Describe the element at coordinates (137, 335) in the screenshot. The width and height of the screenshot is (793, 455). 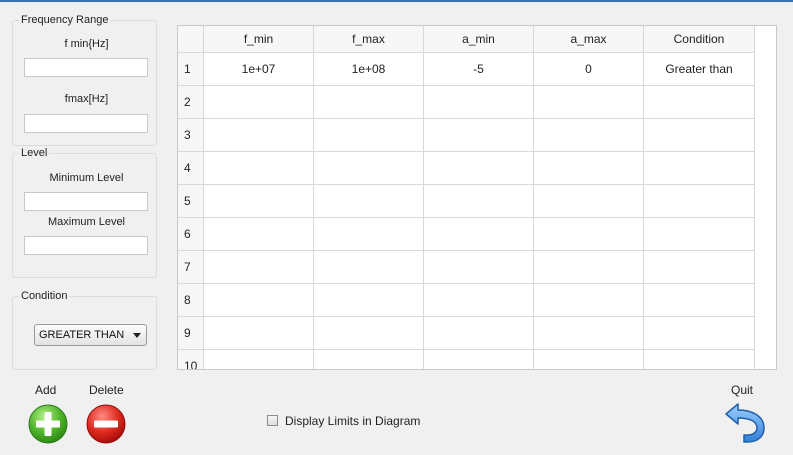
I see `chevron-down-icon` at that location.